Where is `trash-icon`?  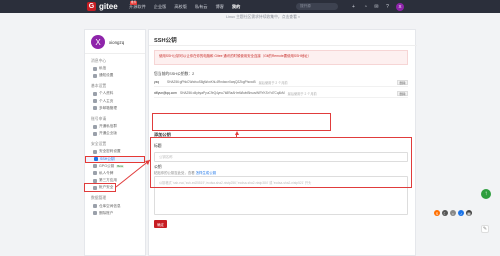 trash-icon is located at coordinates (95, 213).